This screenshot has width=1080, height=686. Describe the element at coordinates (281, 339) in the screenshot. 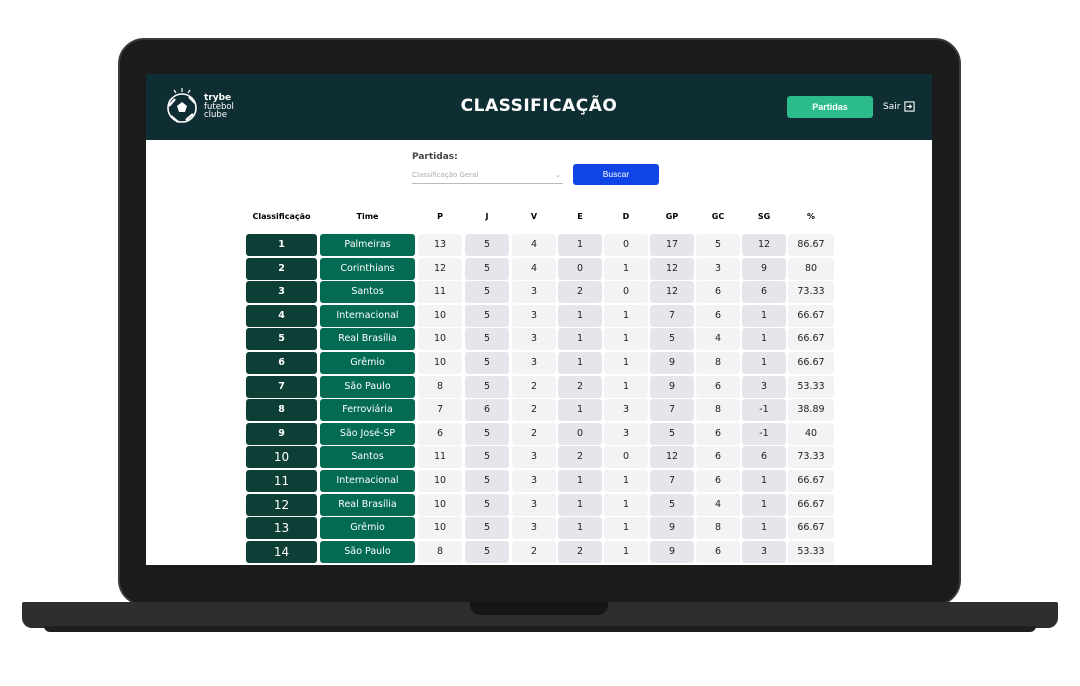

I see `cell-position: 5` at that location.